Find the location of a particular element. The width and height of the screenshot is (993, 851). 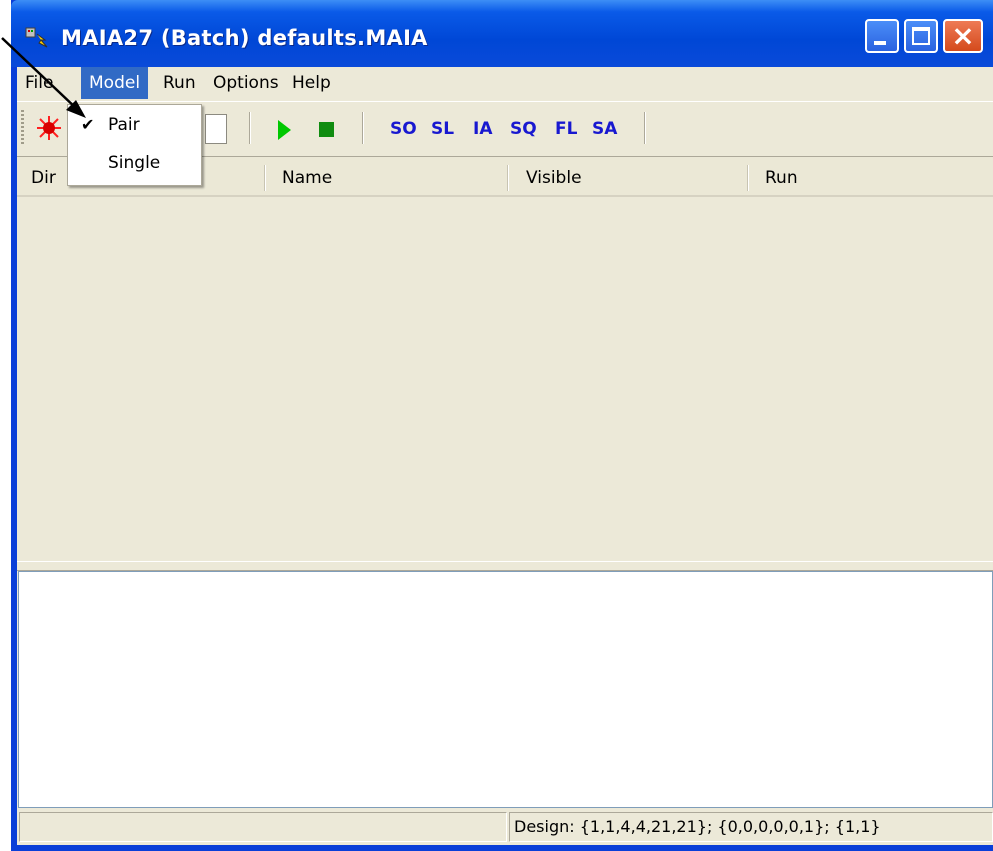

status-panel-left is located at coordinates (263, 827).